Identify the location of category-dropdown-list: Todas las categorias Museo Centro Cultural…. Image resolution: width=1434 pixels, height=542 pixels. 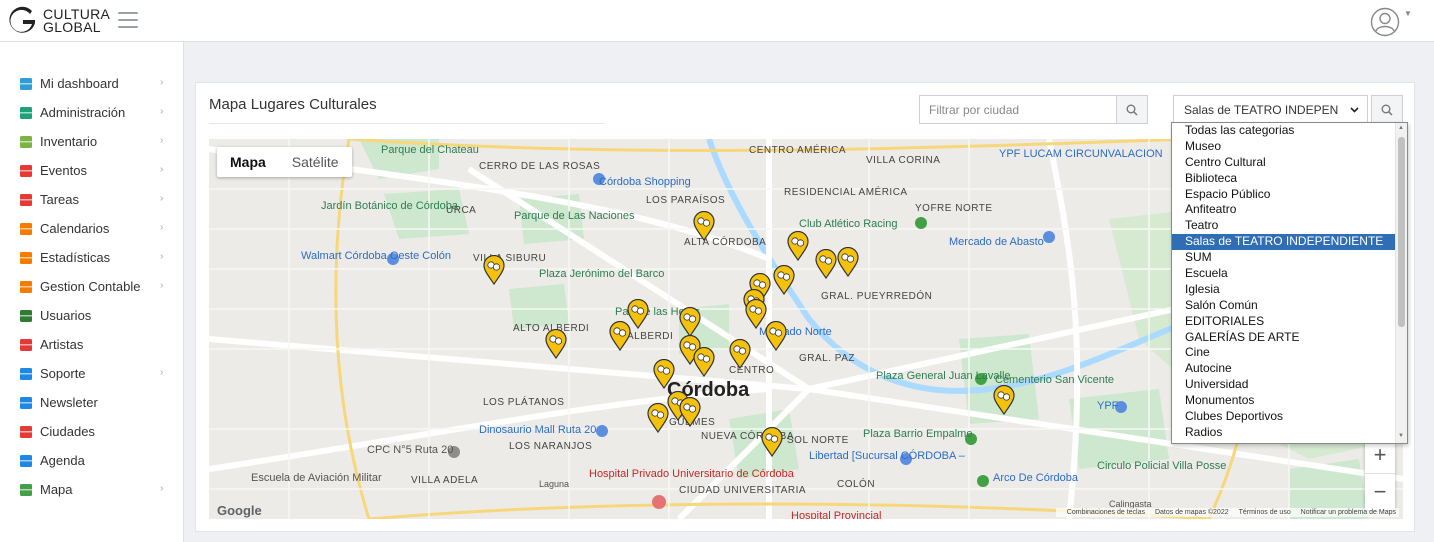
(1289, 283).